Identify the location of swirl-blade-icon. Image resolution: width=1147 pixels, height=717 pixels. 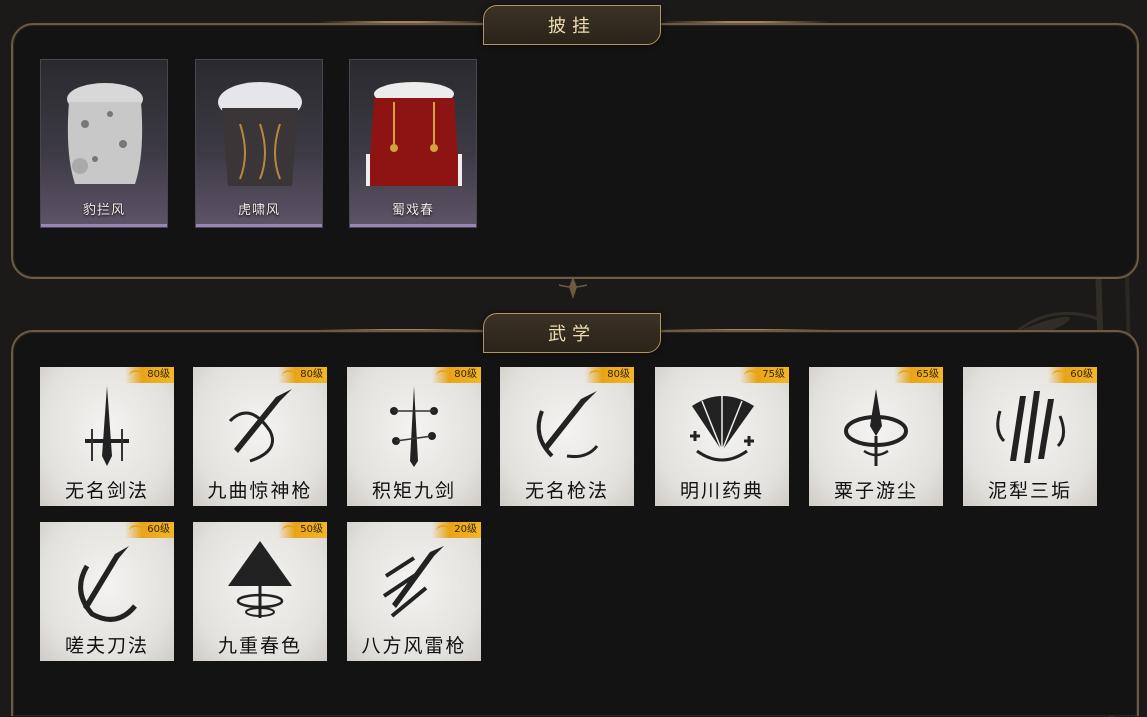
(876, 427).